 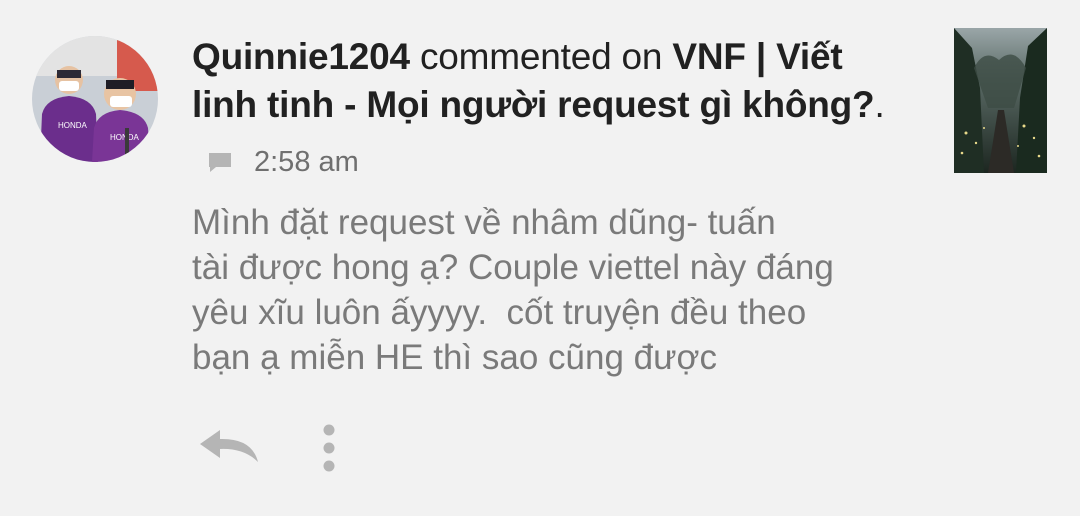 I want to click on comment-line: bạn ạ miễn HE thì sao cũng được, so click(x=454, y=357).